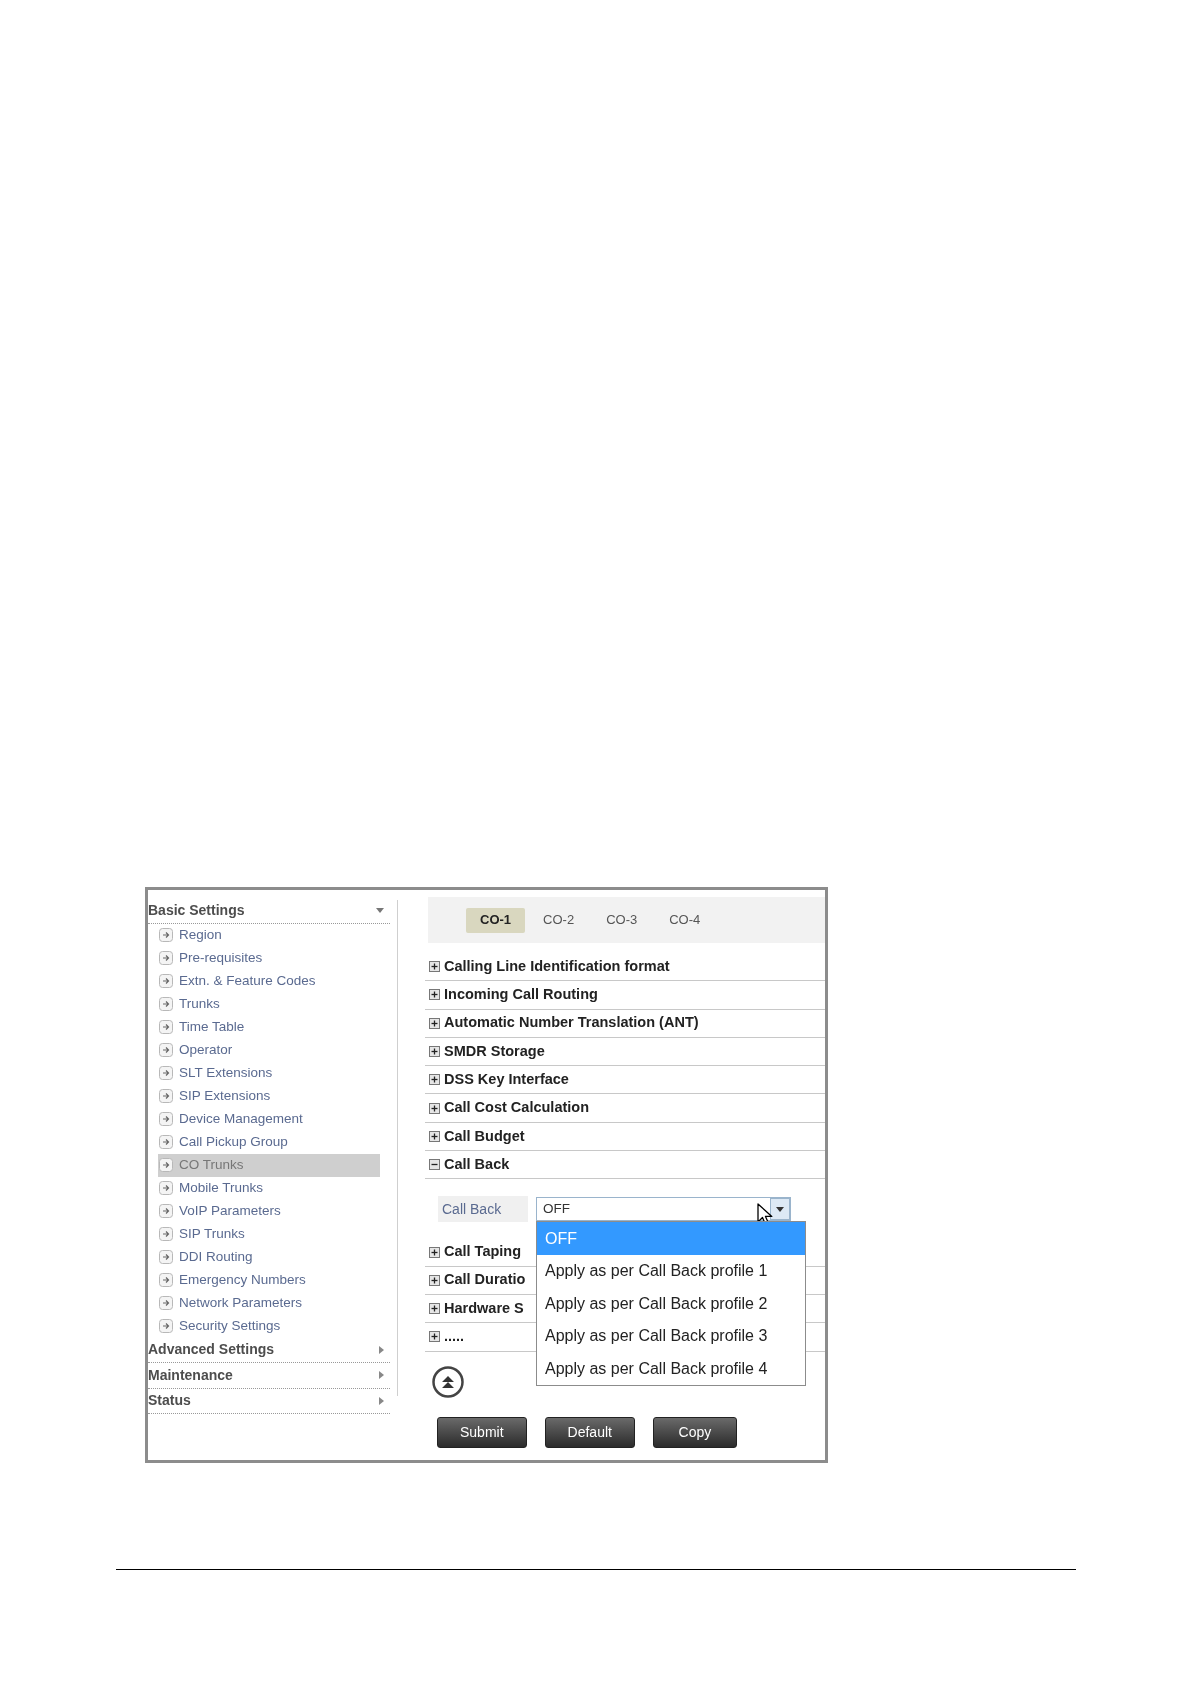  I want to click on menu-group-title: Advanced Settings, so click(211, 1350).